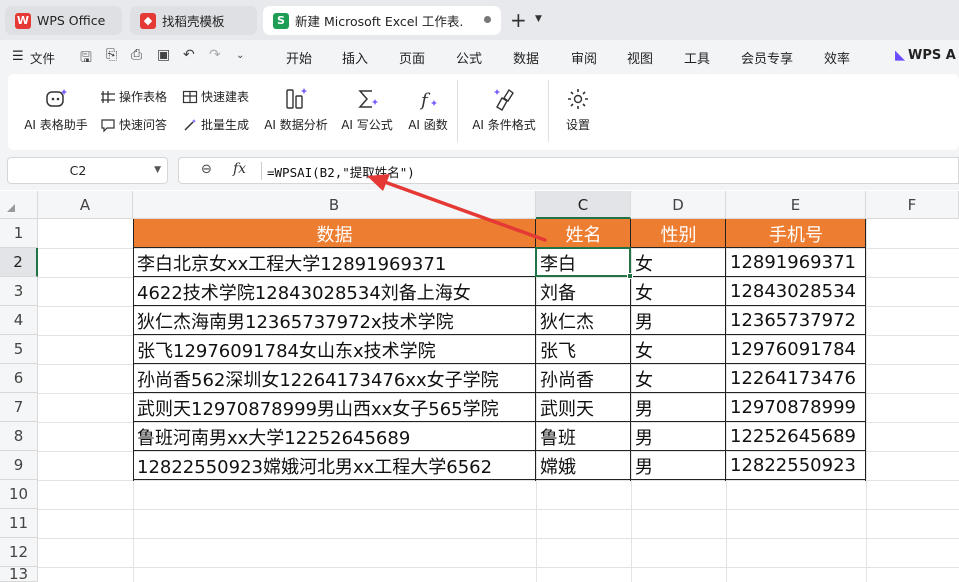  Describe the element at coordinates (215, 124) in the screenshot. I see `batch-generate-button: 批量生成` at that location.